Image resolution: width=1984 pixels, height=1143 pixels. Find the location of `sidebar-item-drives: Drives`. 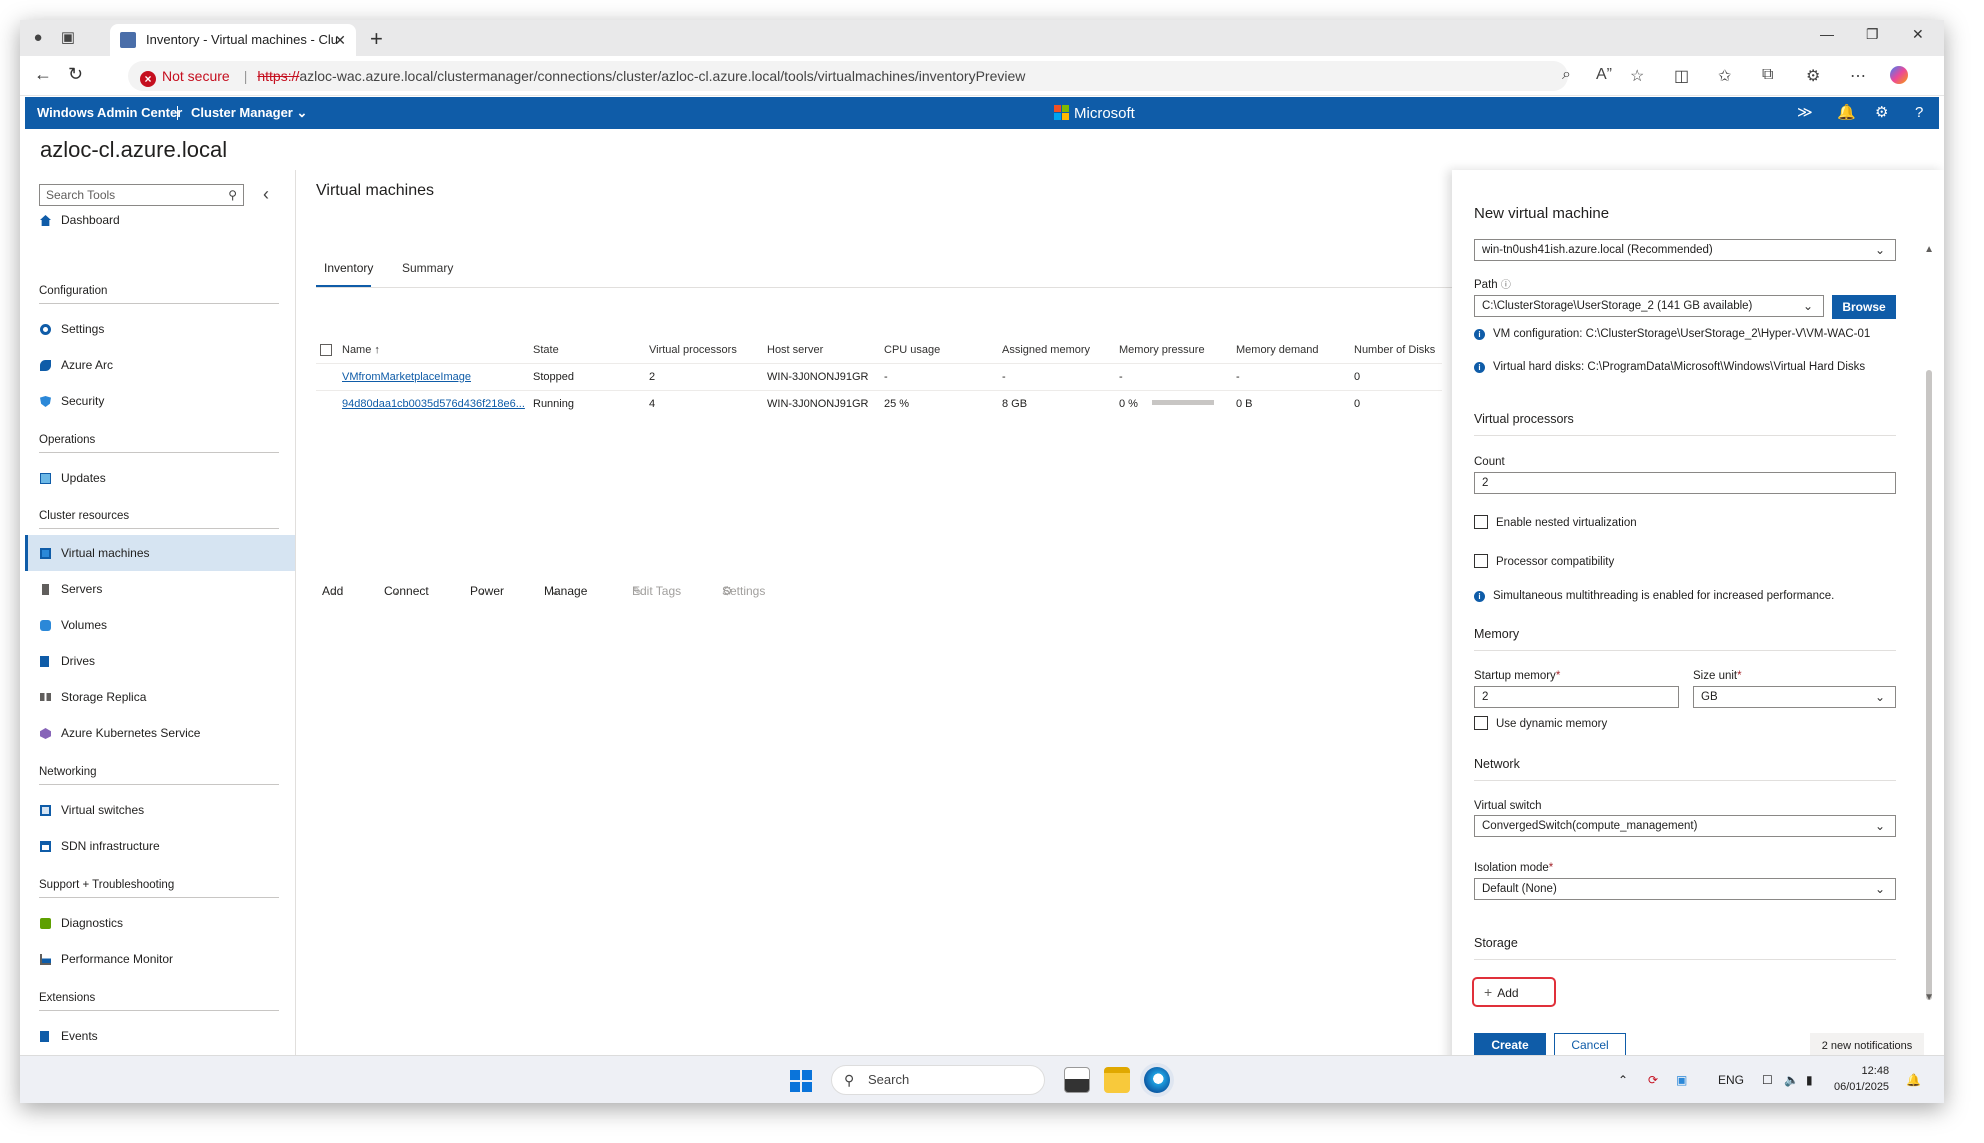

sidebar-item-drives: Drives is located at coordinates (160, 661).